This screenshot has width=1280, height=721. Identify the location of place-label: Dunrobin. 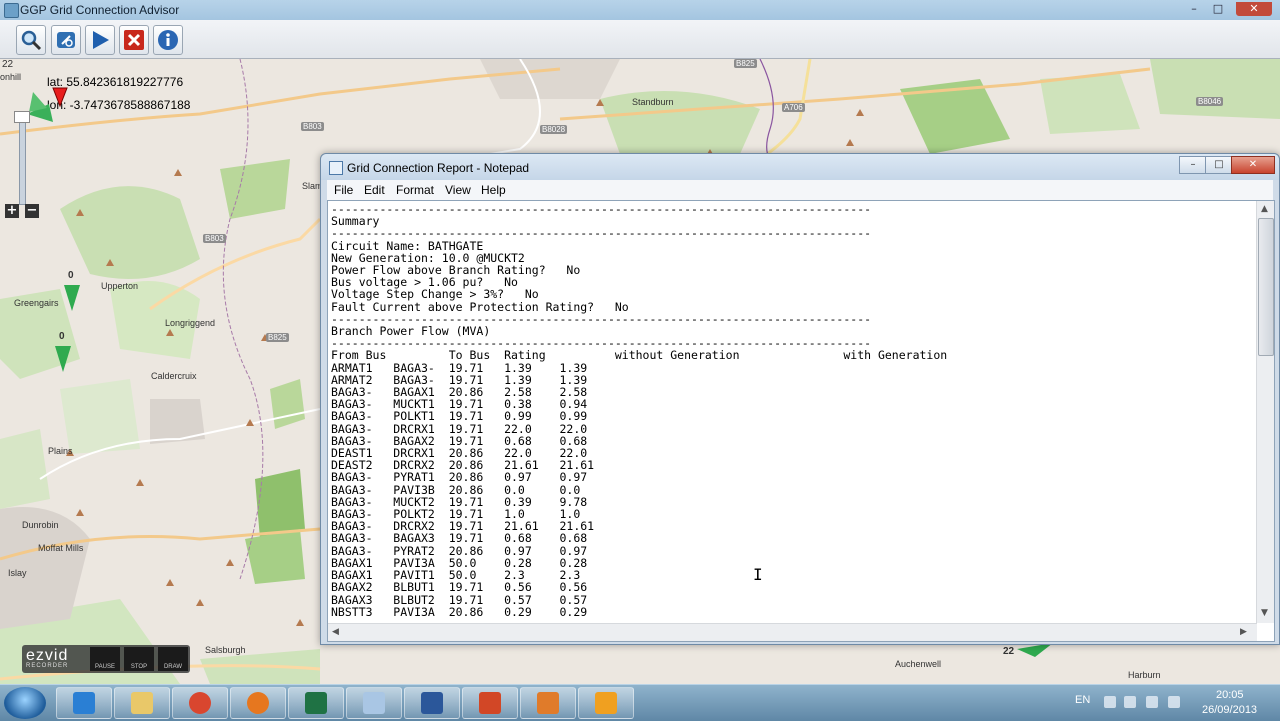
(40, 525).